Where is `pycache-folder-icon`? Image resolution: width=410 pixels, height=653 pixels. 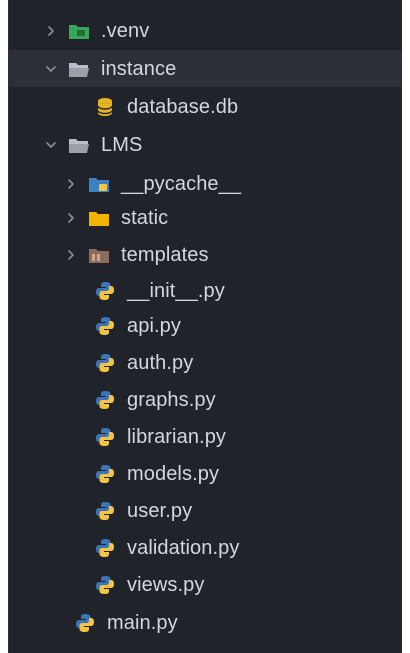
pycache-folder-icon is located at coordinates (99, 184).